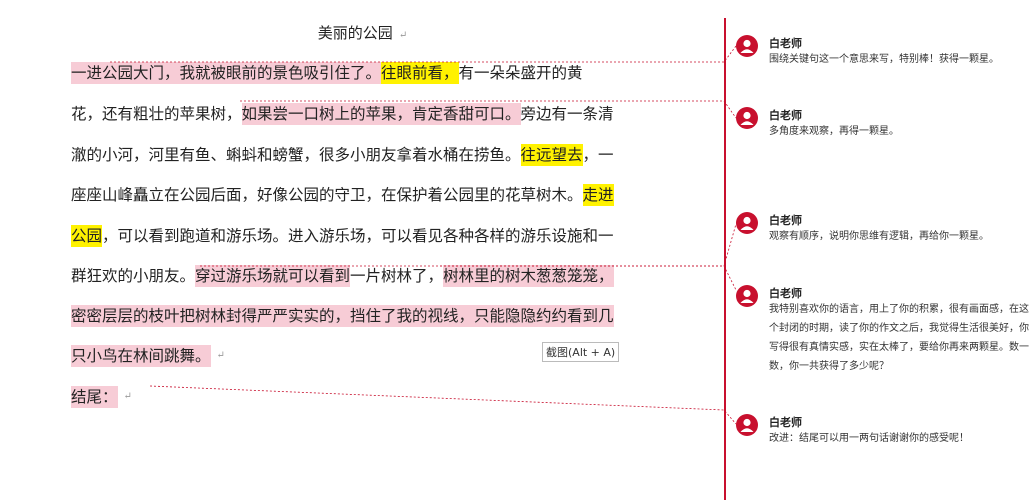  What do you see at coordinates (420, 73) in the screenshot?
I see `highlight-yellow-text: 往眼前看，` at bounding box center [420, 73].